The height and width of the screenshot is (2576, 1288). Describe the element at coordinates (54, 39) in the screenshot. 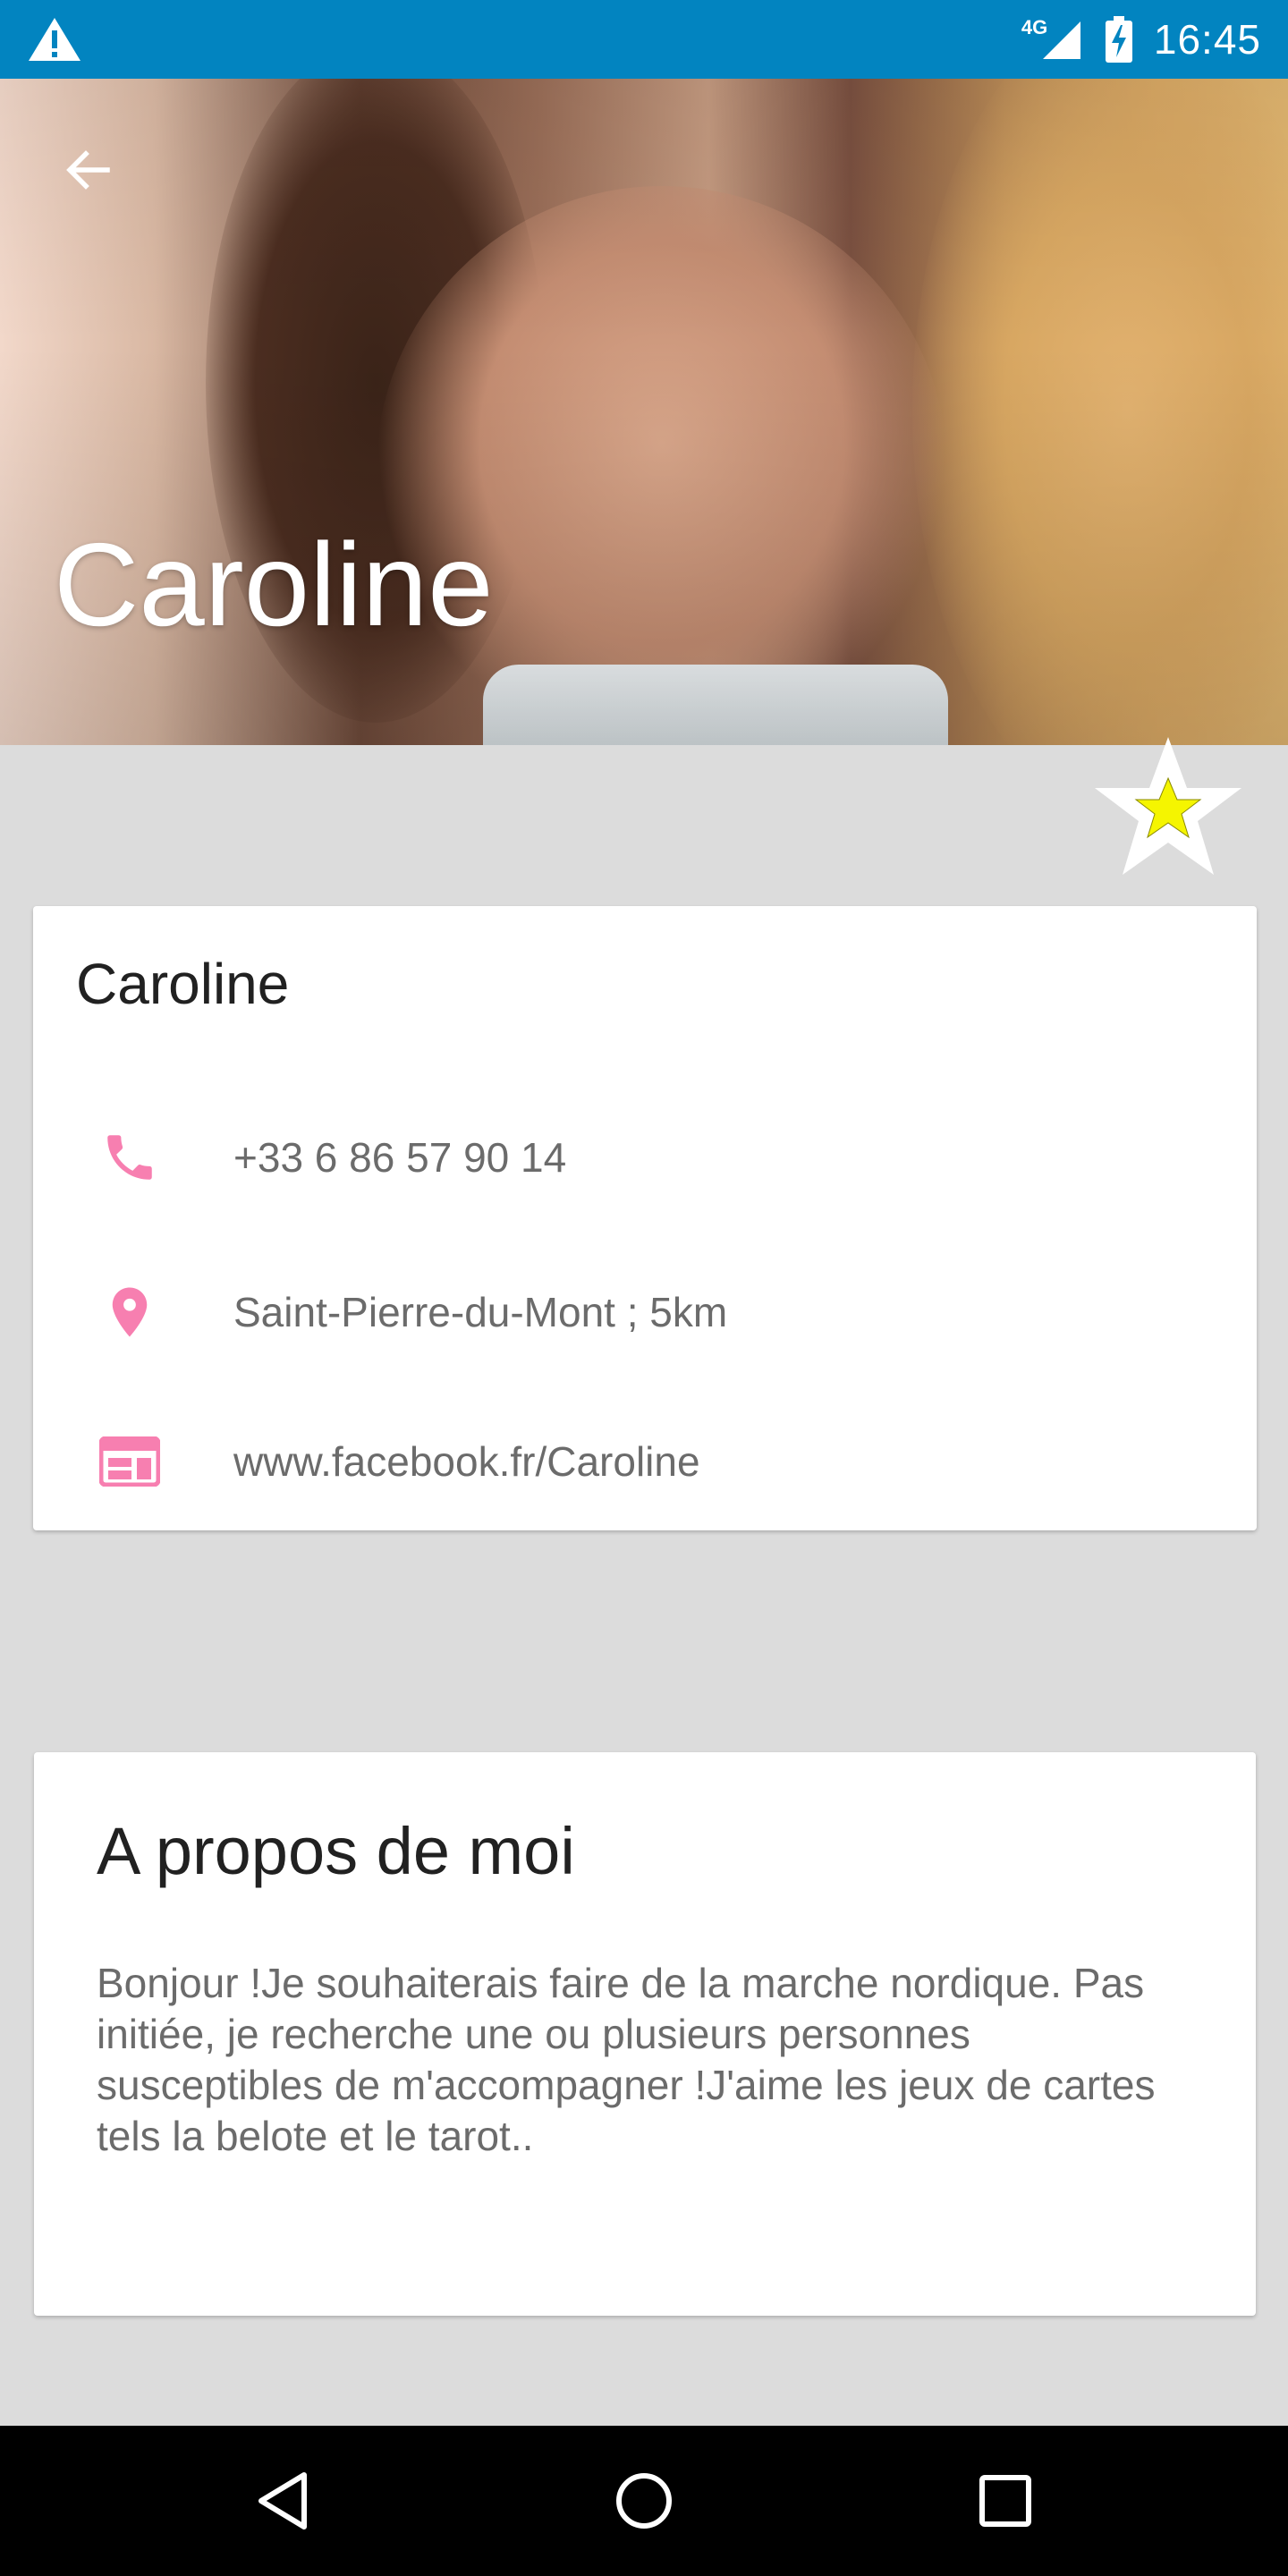

I see `warning-icon` at that location.